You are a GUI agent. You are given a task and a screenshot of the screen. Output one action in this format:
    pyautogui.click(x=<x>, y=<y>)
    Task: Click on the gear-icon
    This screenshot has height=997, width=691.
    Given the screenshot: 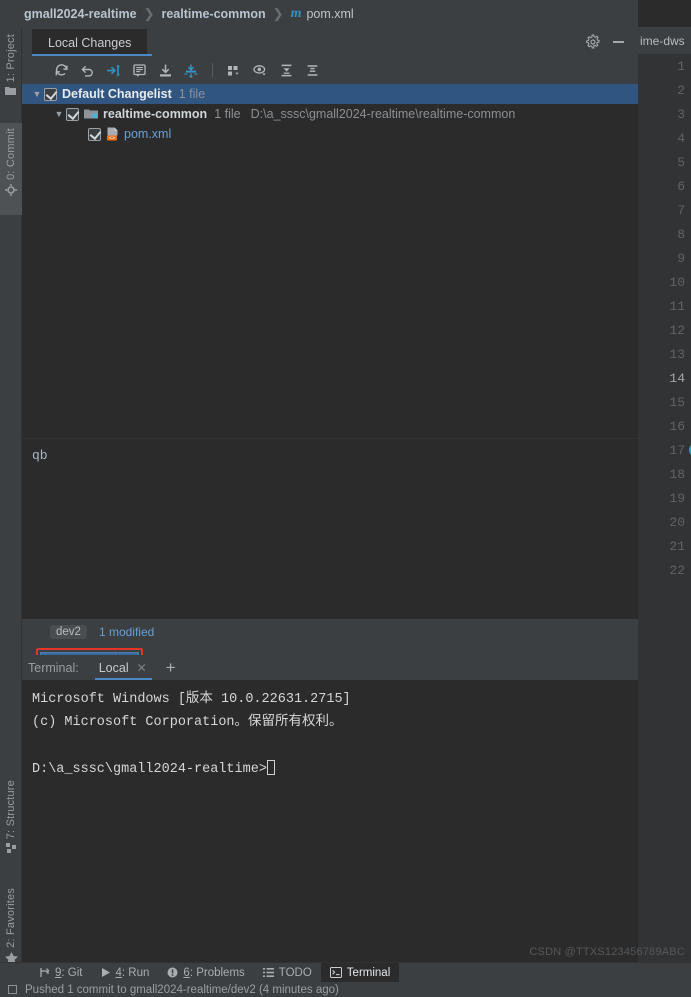 What is the action you would take?
    pyautogui.click(x=593, y=42)
    